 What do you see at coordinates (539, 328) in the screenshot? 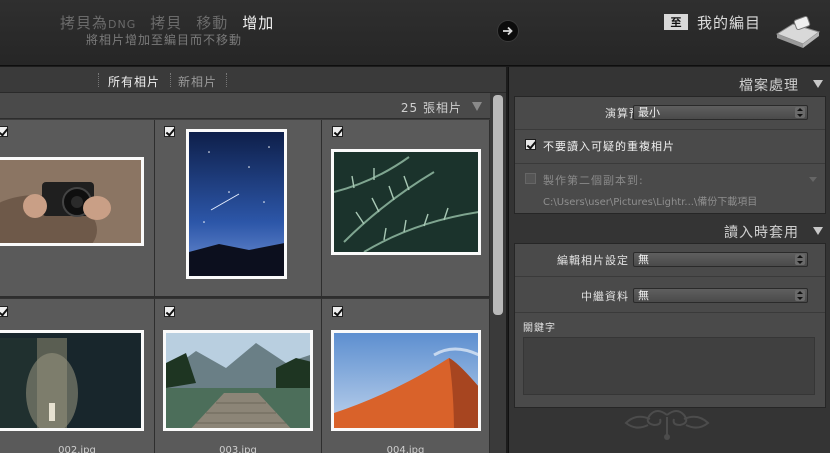
I see `keywords-label: 關鍵字` at bounding box center [539, 328].